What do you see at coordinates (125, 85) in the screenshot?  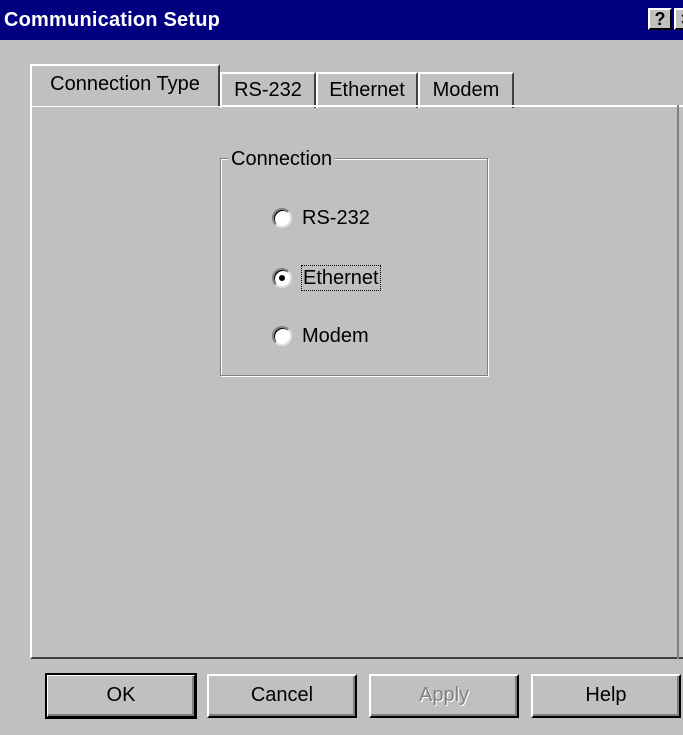 I see `tab-connection-type: Connection Type` at bounding box center [125, 85].